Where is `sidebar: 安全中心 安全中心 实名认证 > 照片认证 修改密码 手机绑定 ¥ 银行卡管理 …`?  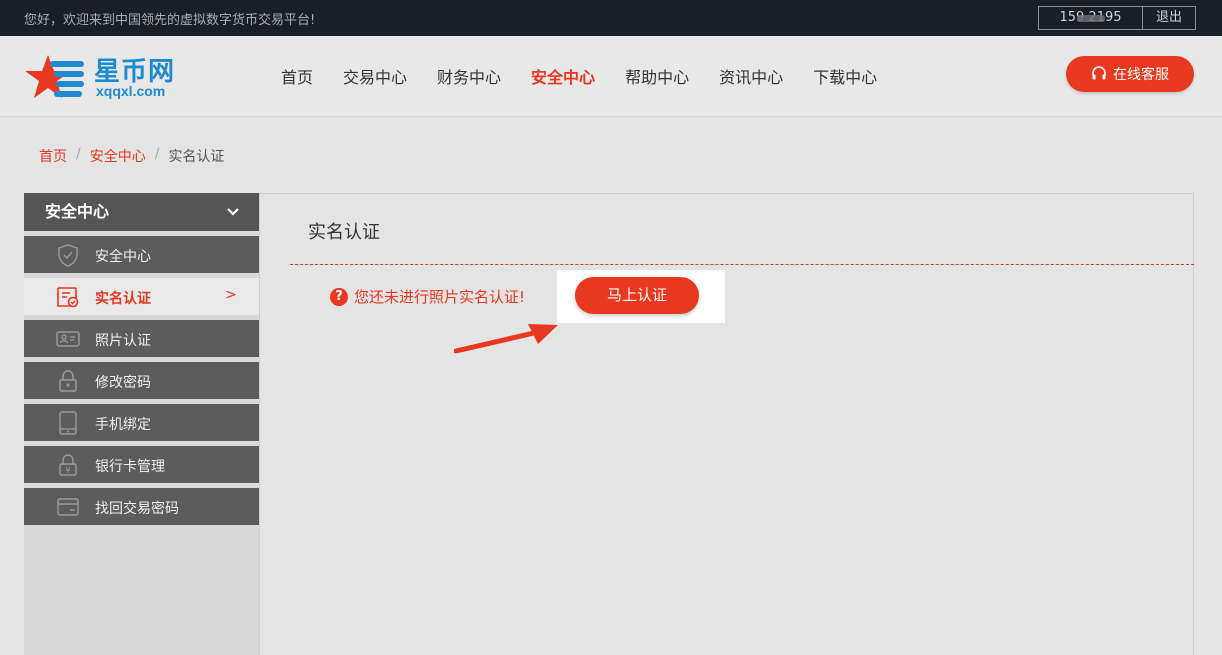
sidebar: 安全中心 安全中心 实名认证 > 照片认证 修改密码 手机绑定 ¥ 银行卡管理 … is located at coordinates (141, 424).